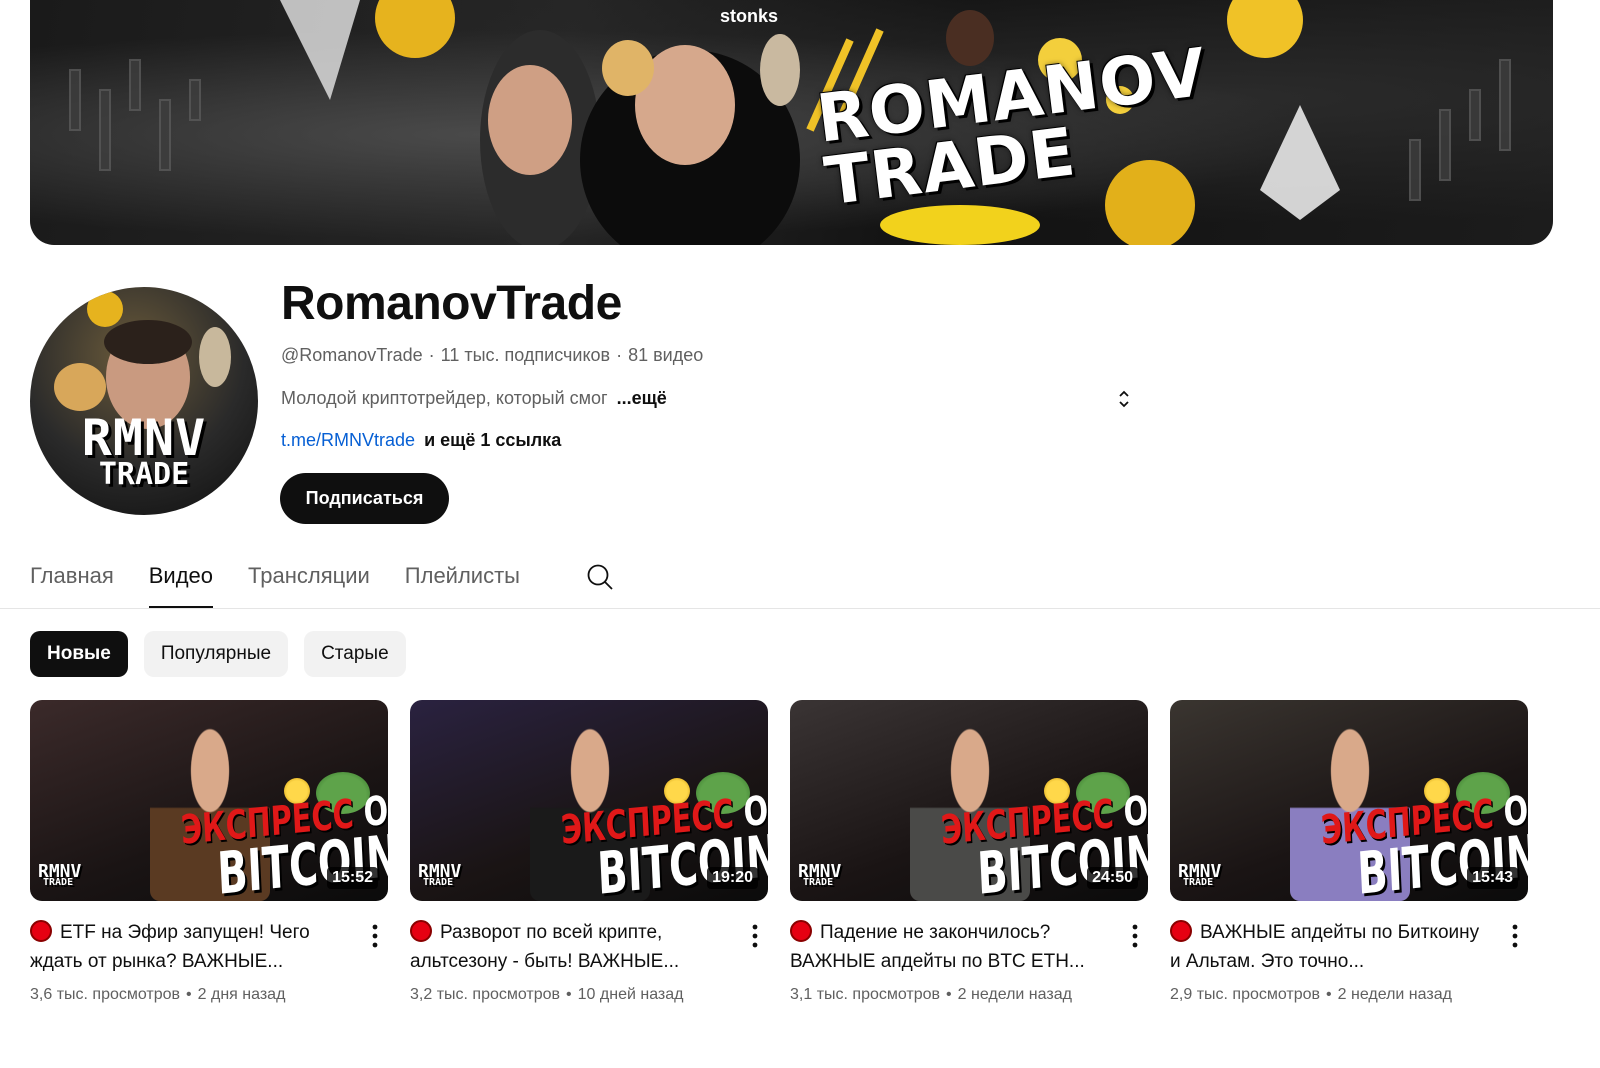 The width and height of the screenshot is (1600, 1068). What do you see at coordinates (732, 878) in the screenshot?
I see `video-duration: 19:20` at bounding box center [732, 878].